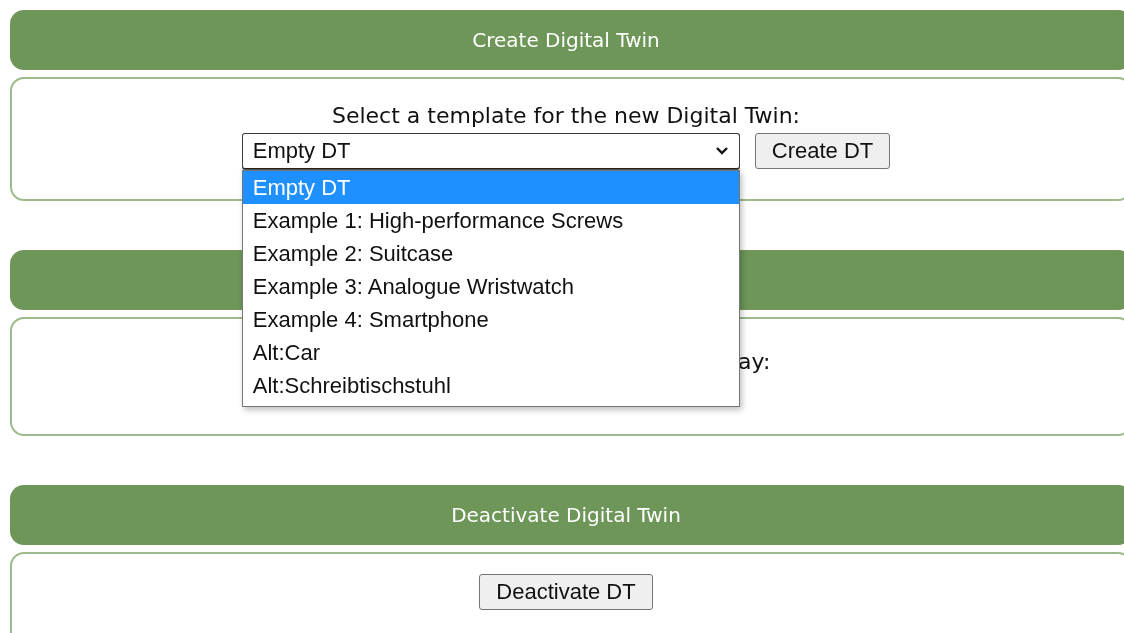  I want to click on chevron-icon, so click(721, 151).